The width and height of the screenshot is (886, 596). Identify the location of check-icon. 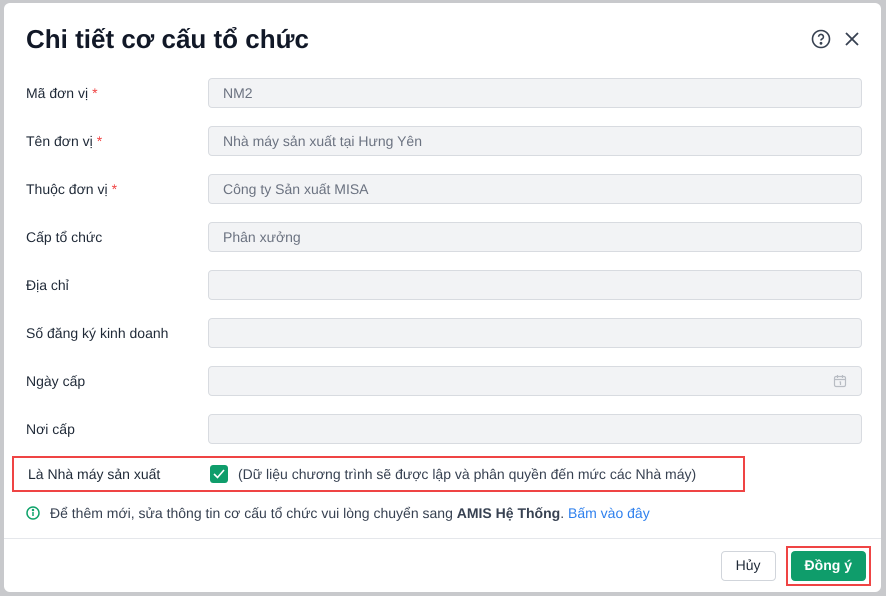
(219, 474).